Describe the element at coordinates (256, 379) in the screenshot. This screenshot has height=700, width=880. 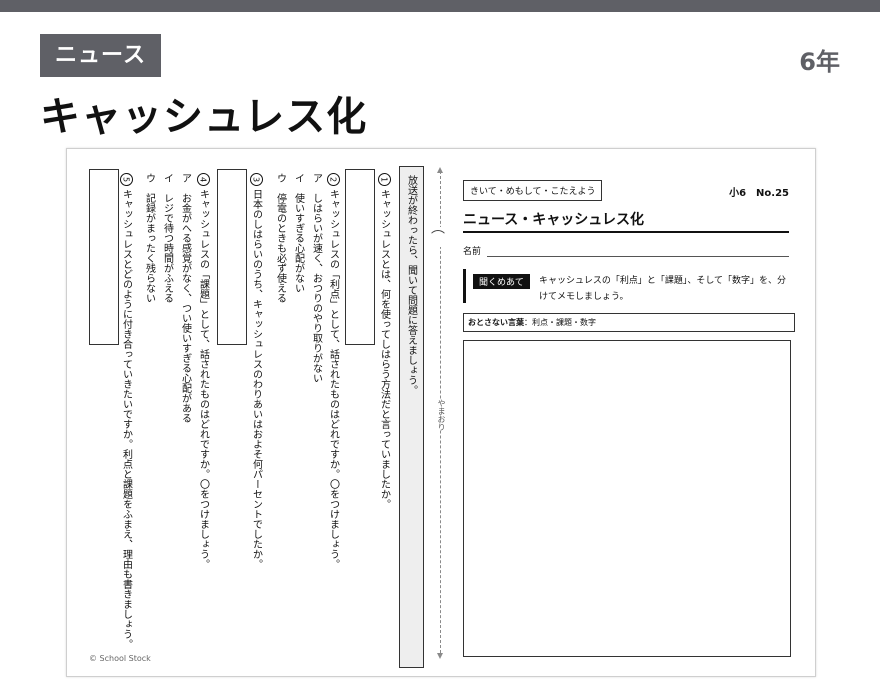
I see `question-text: 日本のしはらいのうち、キャッシュレスのわりあいはおよそ何パーセントでしたか。` at that location.